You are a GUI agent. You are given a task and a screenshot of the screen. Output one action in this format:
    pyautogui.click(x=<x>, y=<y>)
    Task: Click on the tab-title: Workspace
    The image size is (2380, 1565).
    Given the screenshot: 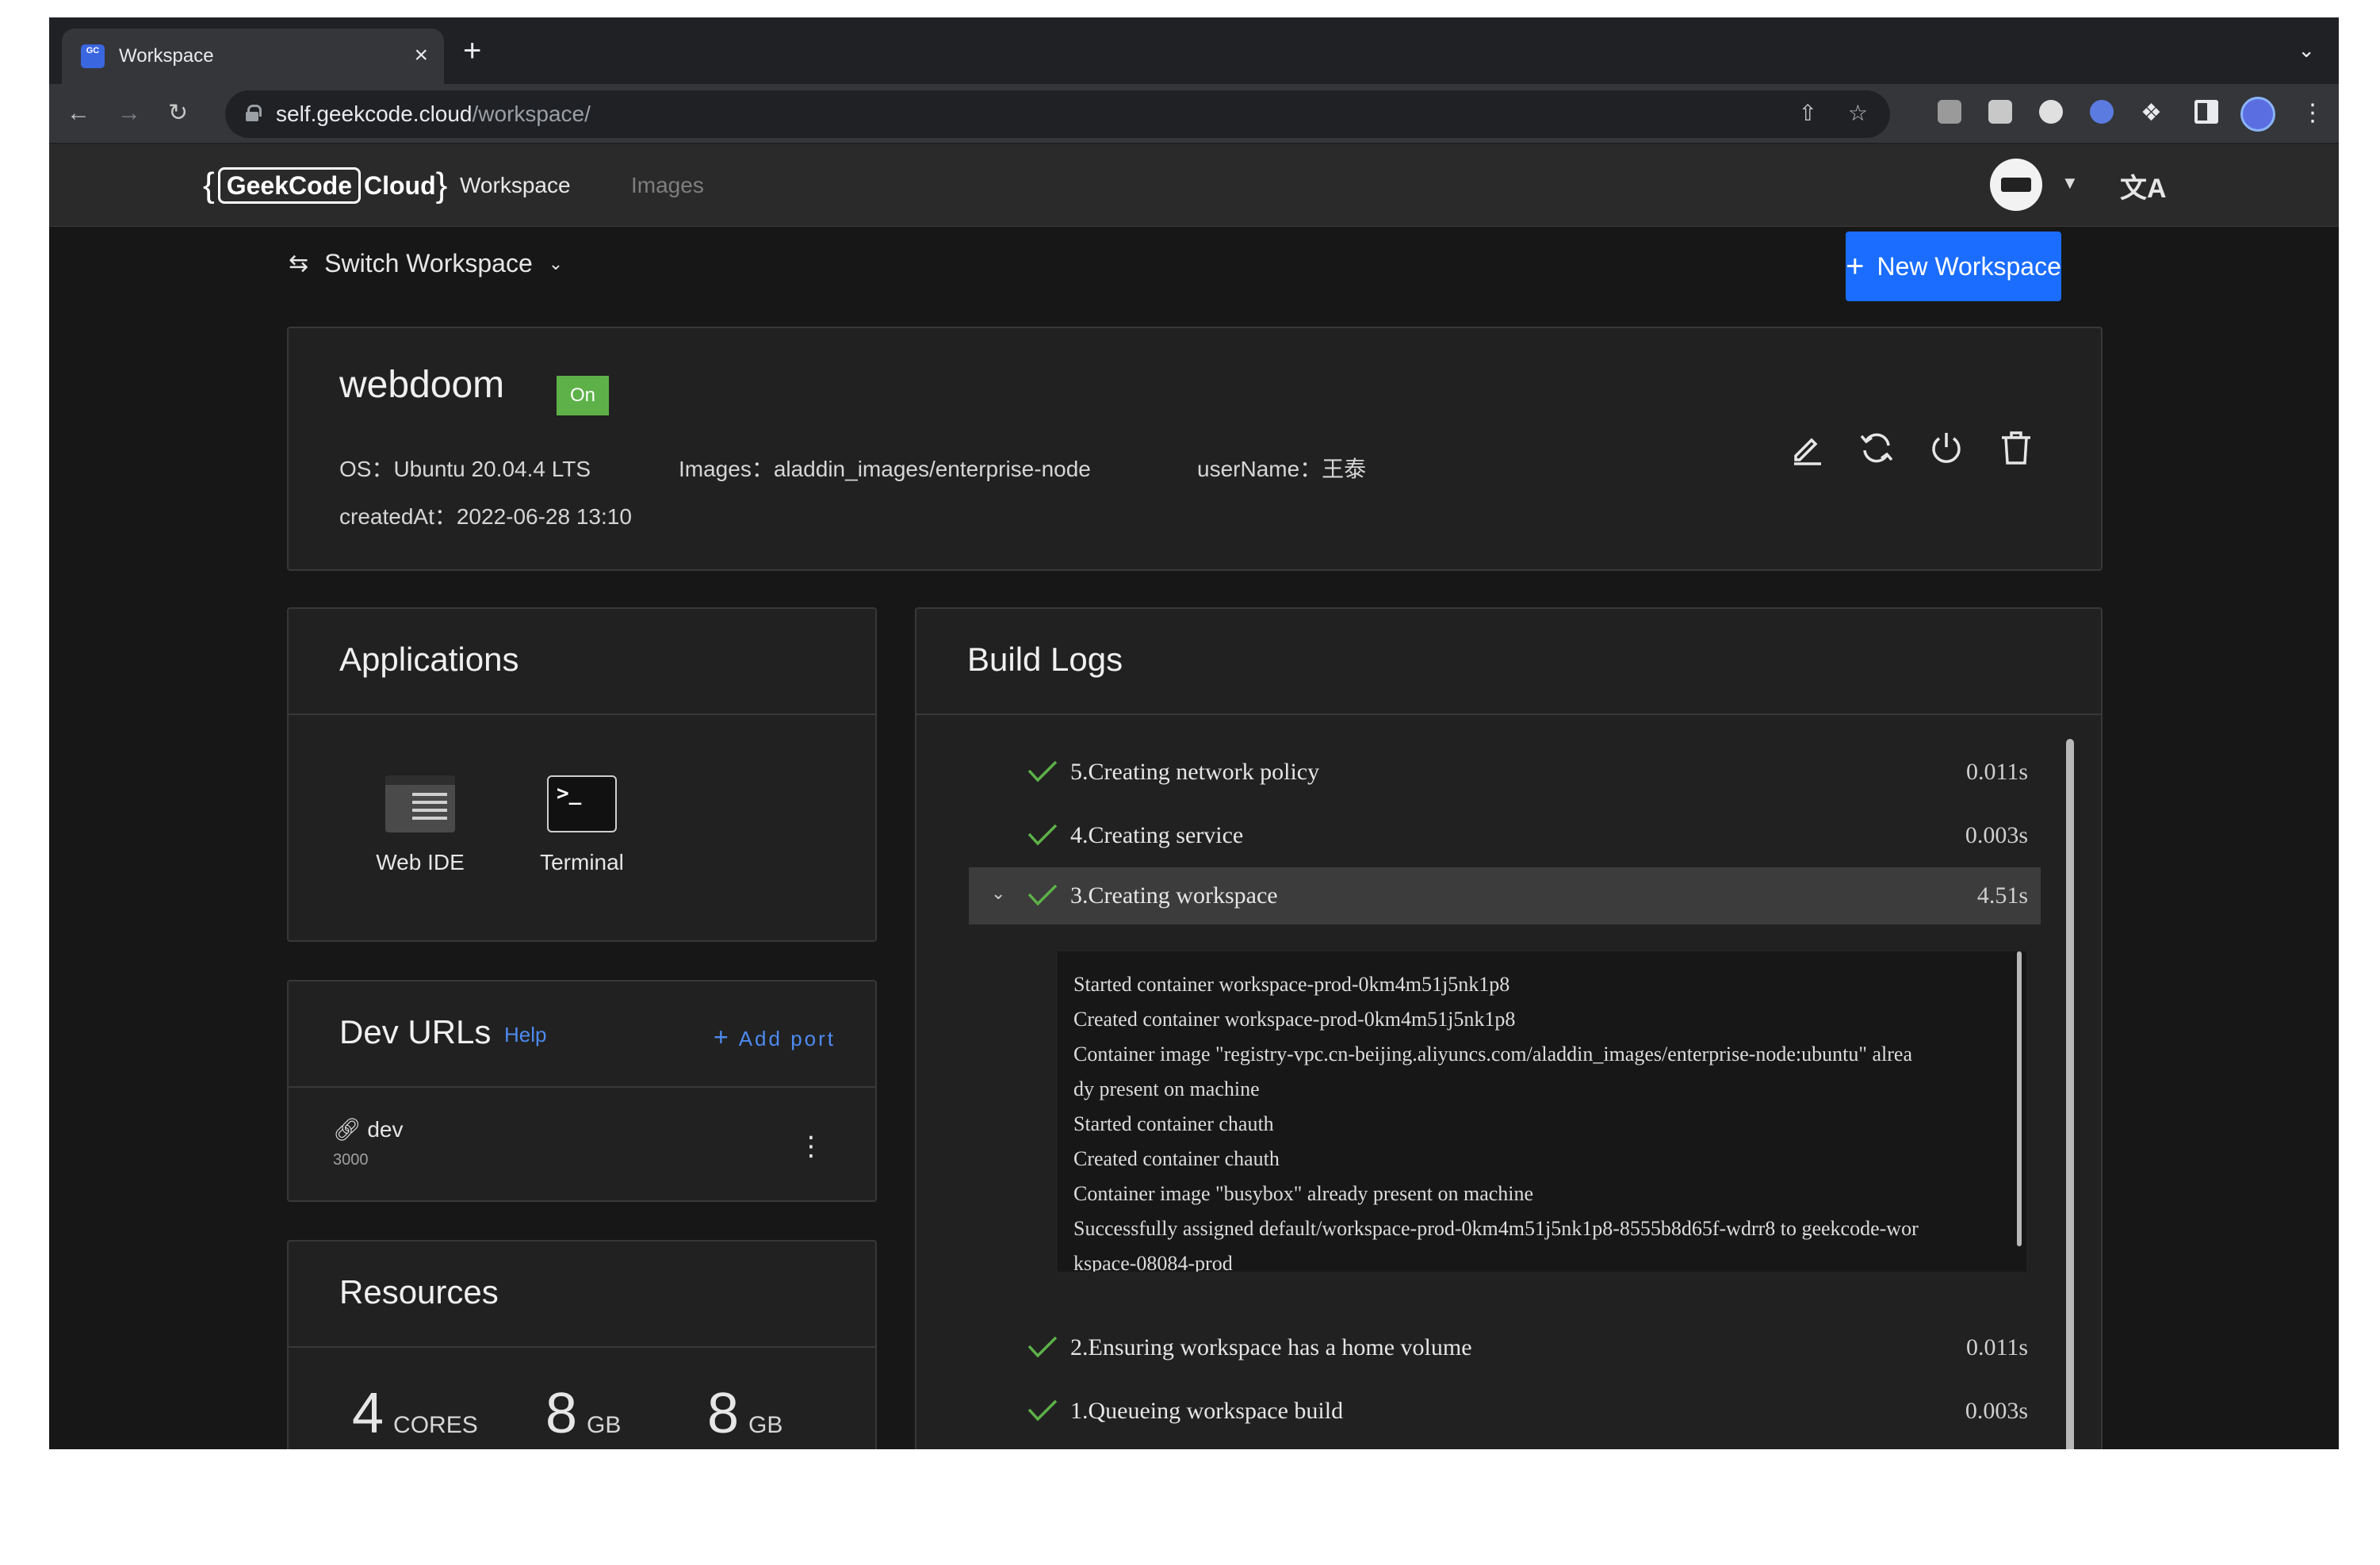 What is the action you would take?
    pyautogui.click(x=166, y=56)
    